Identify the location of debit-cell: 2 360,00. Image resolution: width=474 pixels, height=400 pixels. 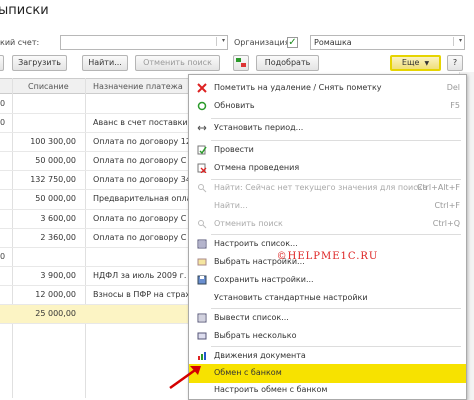
(58, 237).